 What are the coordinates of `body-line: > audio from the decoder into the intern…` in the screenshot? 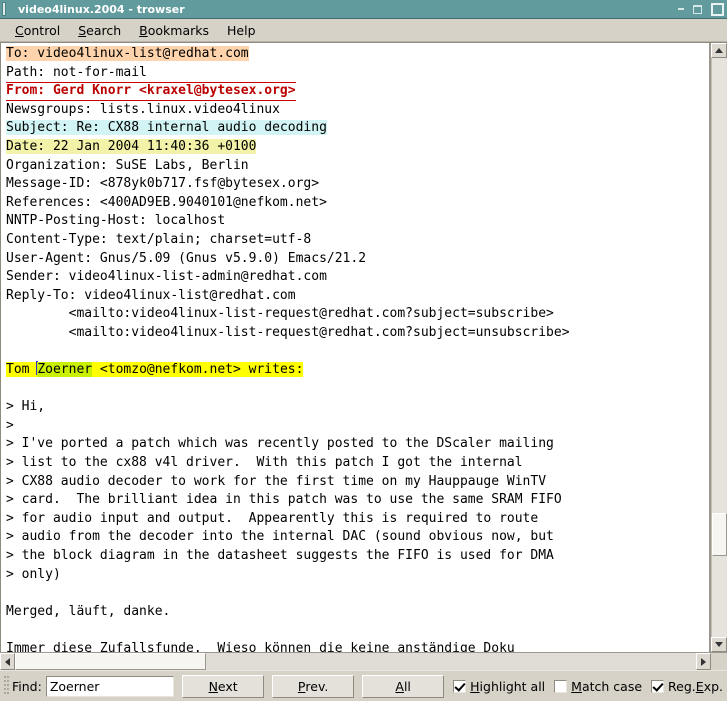 It's located at (280, 537).